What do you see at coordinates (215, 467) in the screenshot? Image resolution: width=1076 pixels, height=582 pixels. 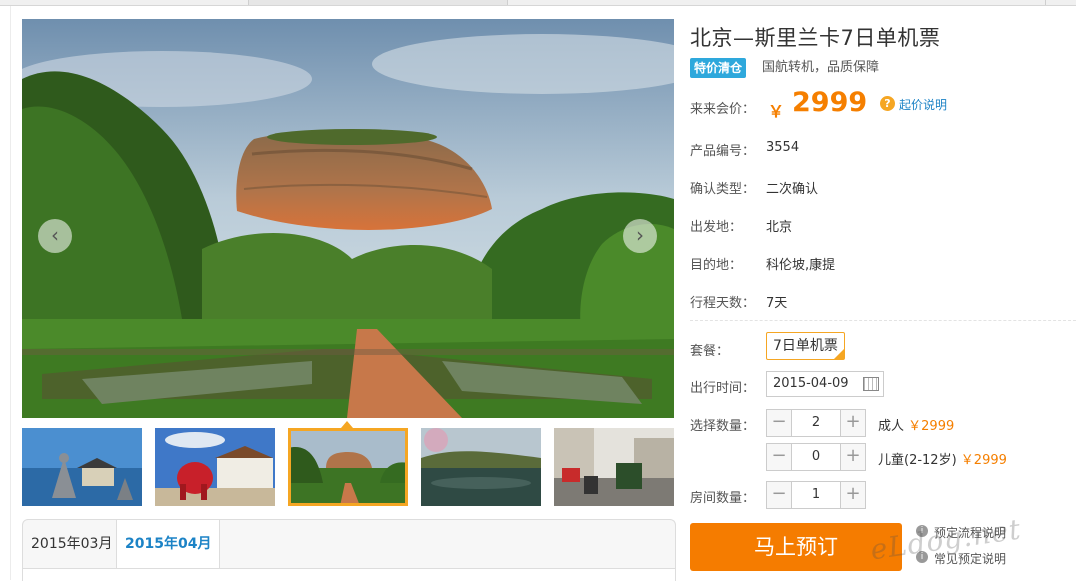 I see `thumbnail-temple-elephant` at bounding box center [215, 467].